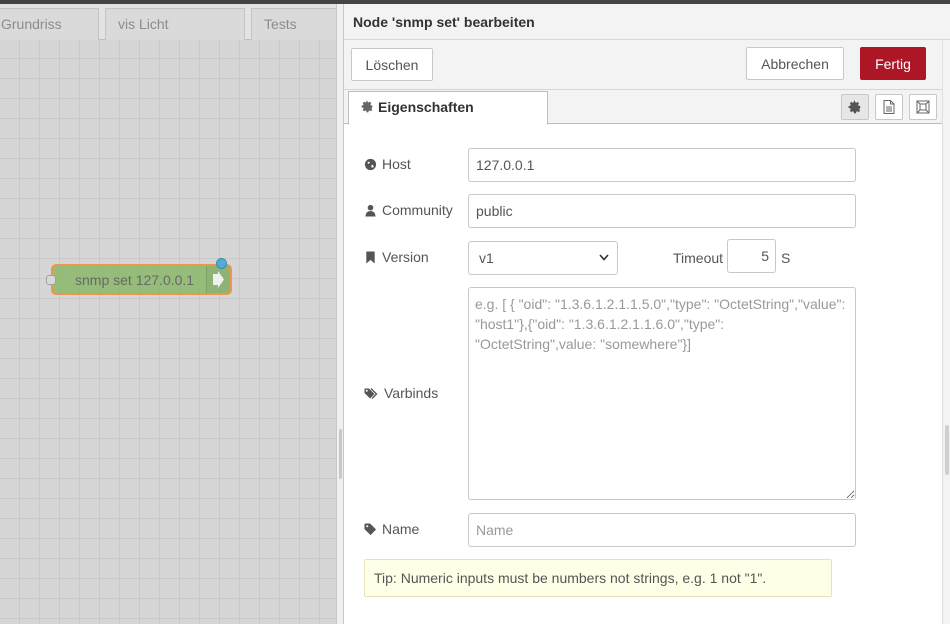 The width and height of the screenshot is (950, 624). What do you see at coordinates (370, 257) in the screenshot?
I see `bookmark-icon` at bounding box center [370, 257].